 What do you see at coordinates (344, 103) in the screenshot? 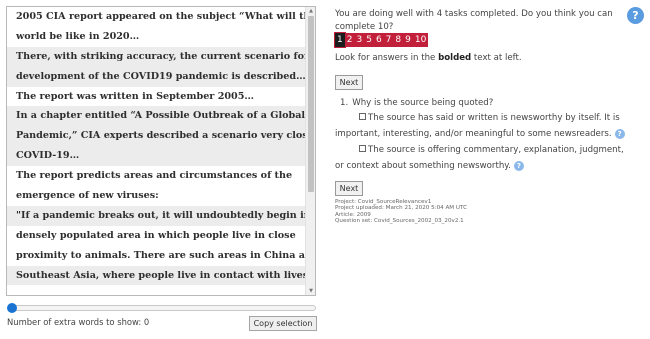
I see `question-number: 1.` at bounding box center [344, 103].